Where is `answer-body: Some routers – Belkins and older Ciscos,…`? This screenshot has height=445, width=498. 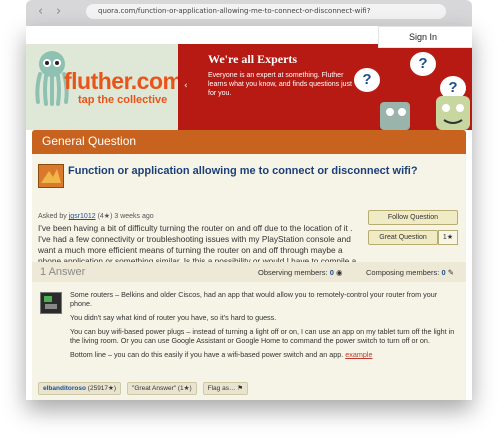
answer-body: Some routers – Belkins and older Ciscos,… is located at coordinates (265, 327).